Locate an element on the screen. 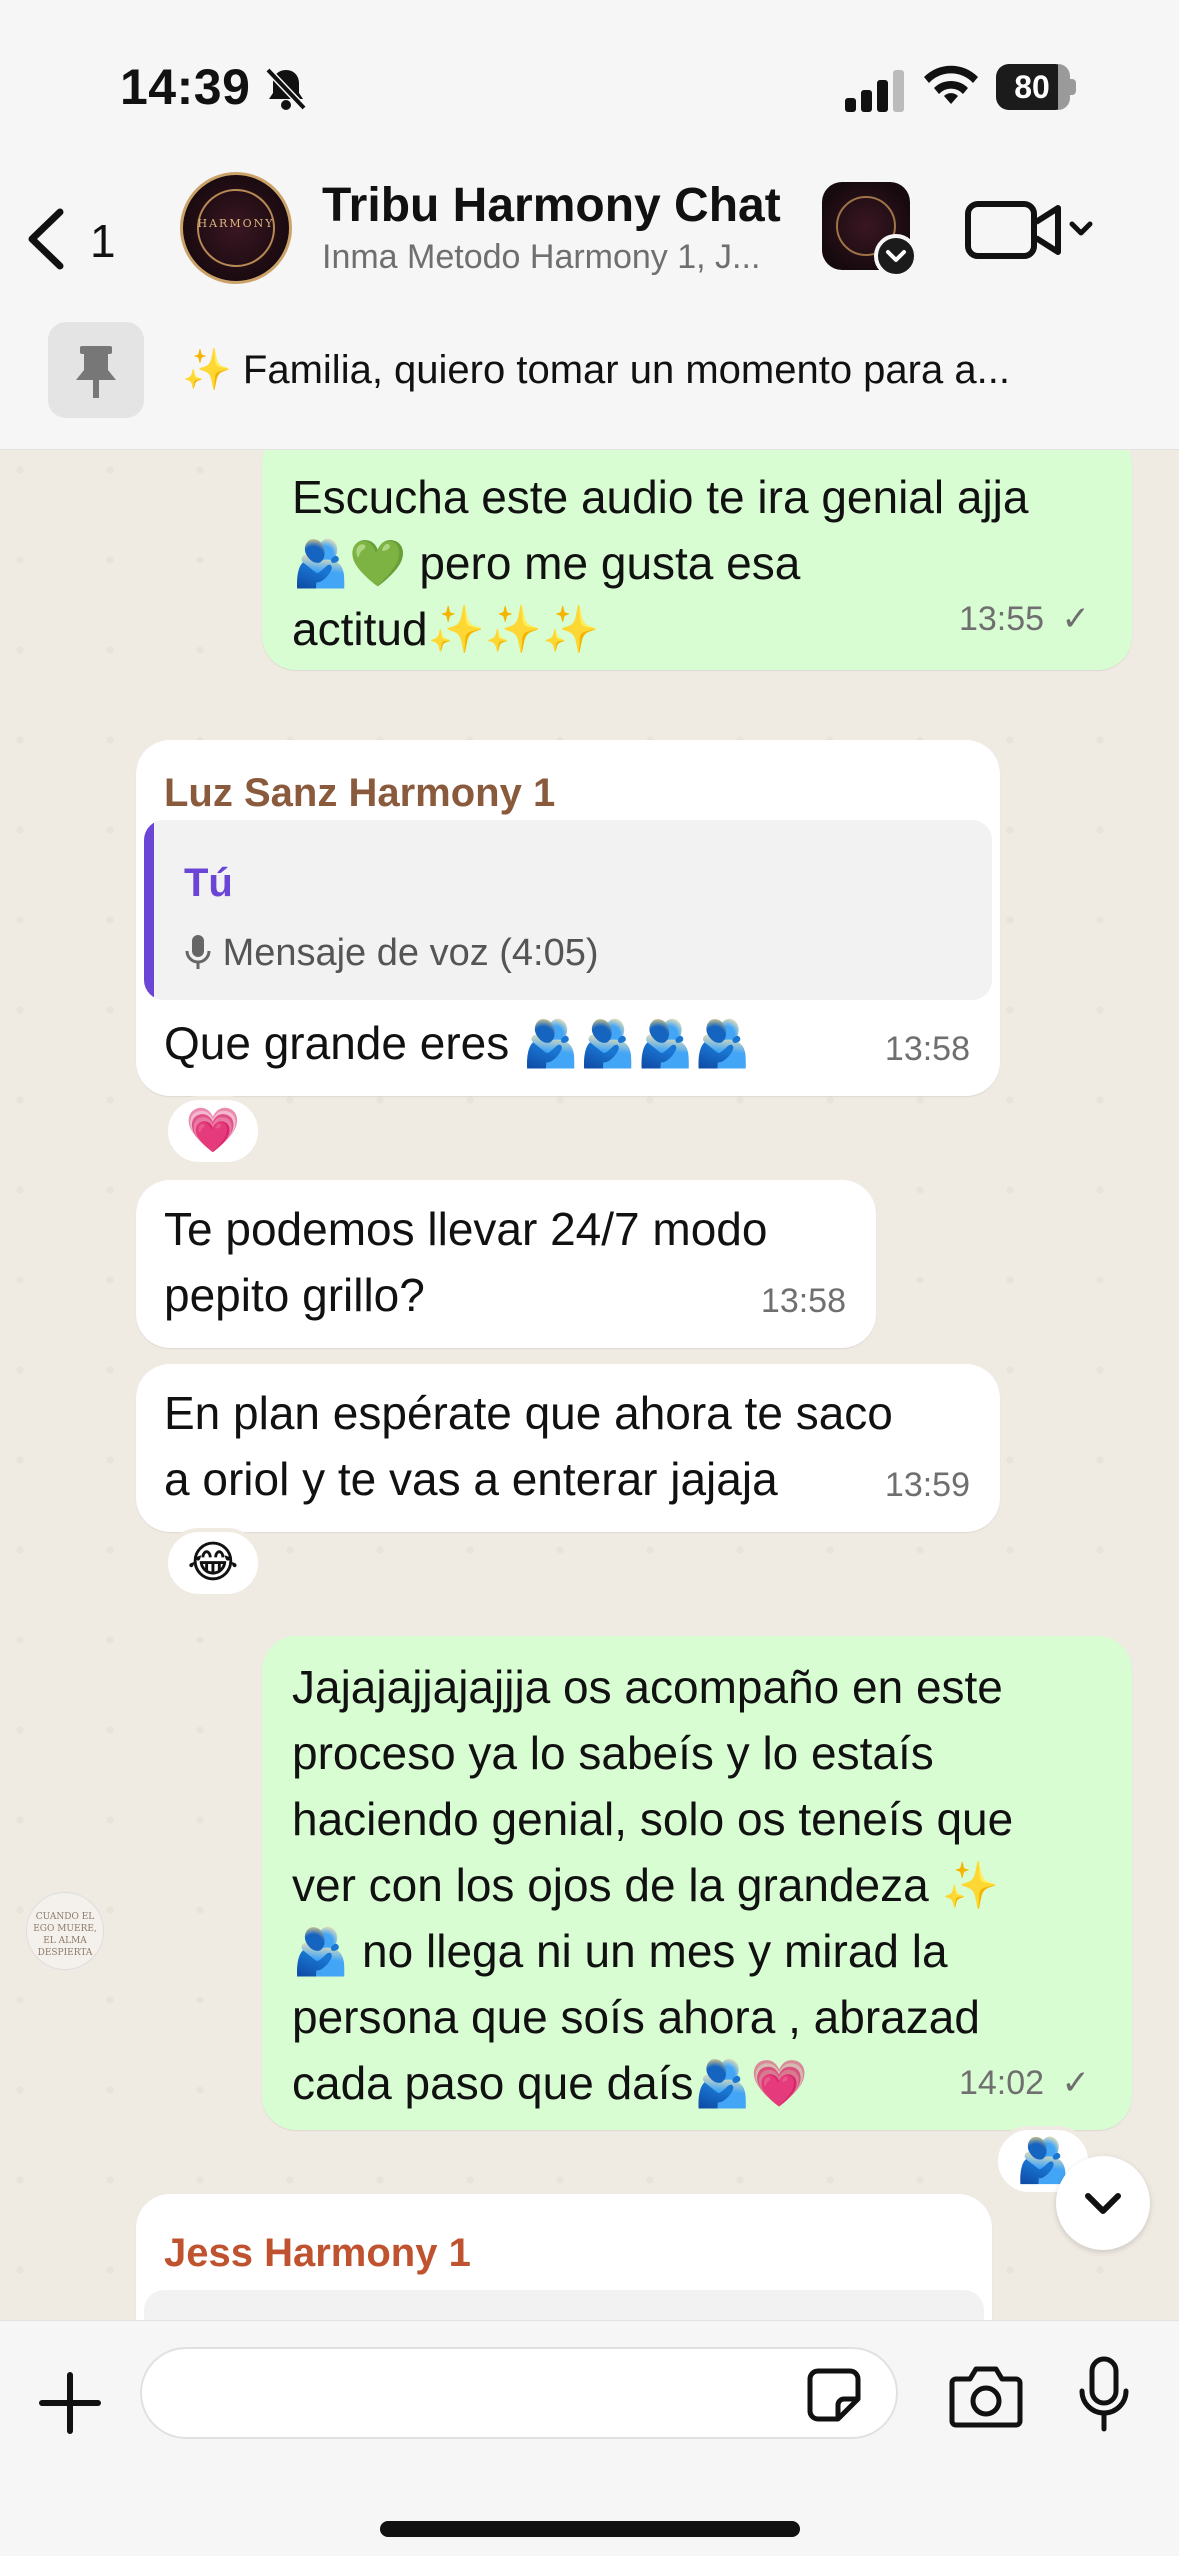 This screenshot has width=1179, height=2556. message-meta: 14:02 ✓ is located at coordinates (1024, 2083).